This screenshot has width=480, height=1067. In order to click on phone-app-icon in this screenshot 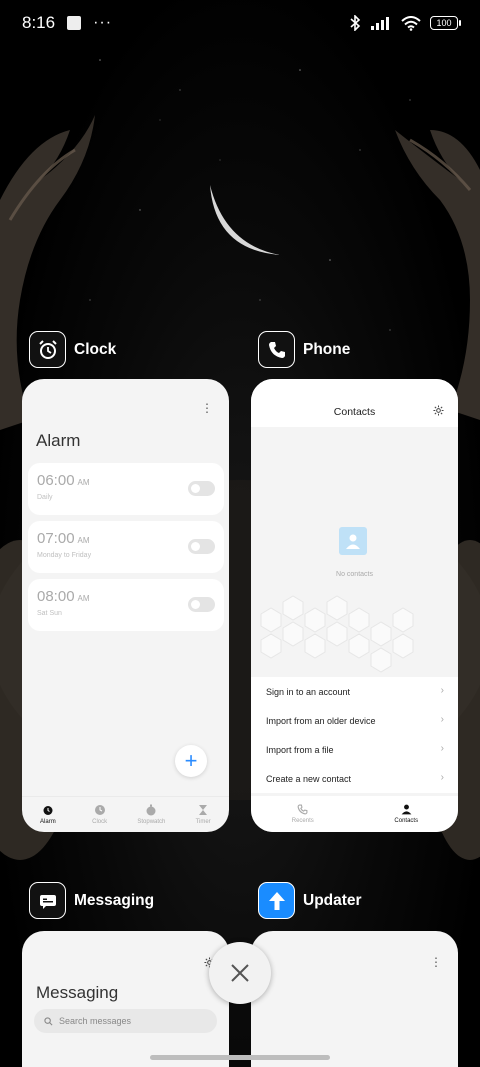, I will do `click(276, 349)`.